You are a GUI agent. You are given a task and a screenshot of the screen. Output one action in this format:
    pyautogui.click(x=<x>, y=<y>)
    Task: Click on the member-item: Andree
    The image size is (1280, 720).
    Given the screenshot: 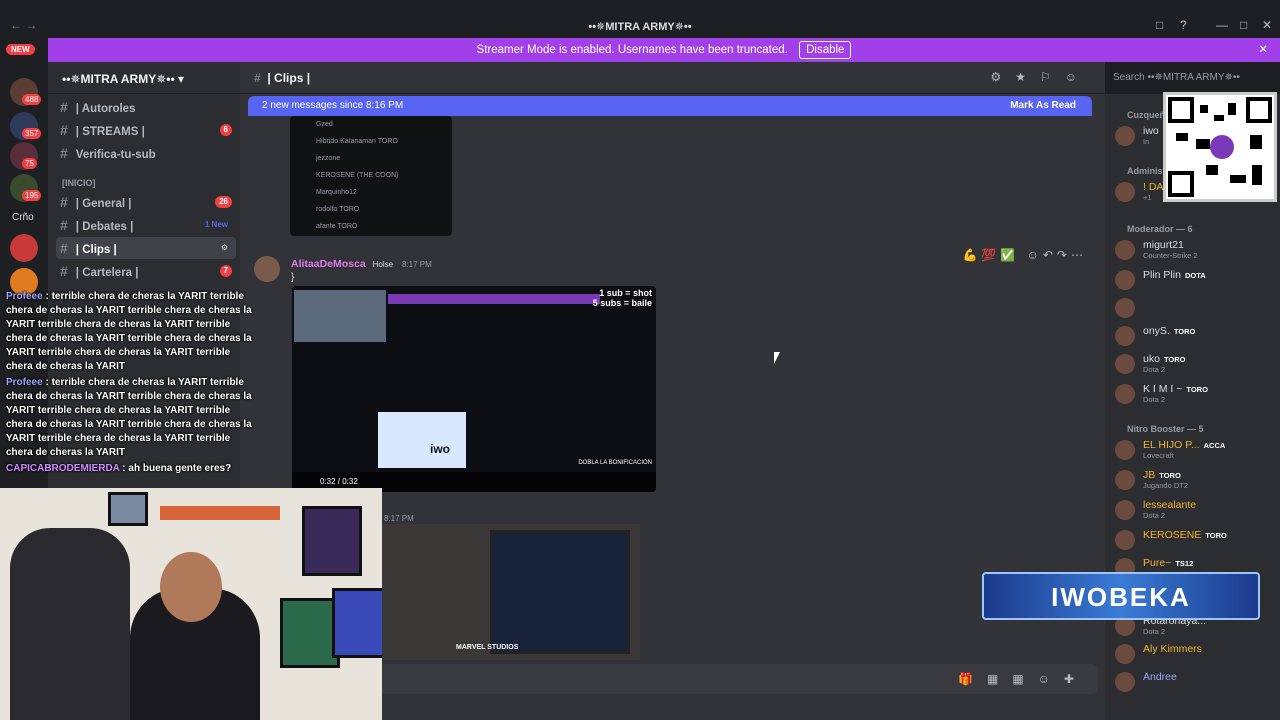 What is the action you would take?
    pyautogui.click(x=1195, y=682)
    